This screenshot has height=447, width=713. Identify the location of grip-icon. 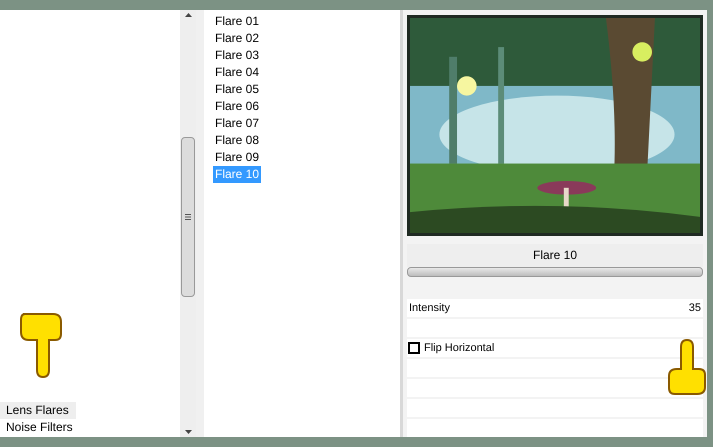
(188, 217).